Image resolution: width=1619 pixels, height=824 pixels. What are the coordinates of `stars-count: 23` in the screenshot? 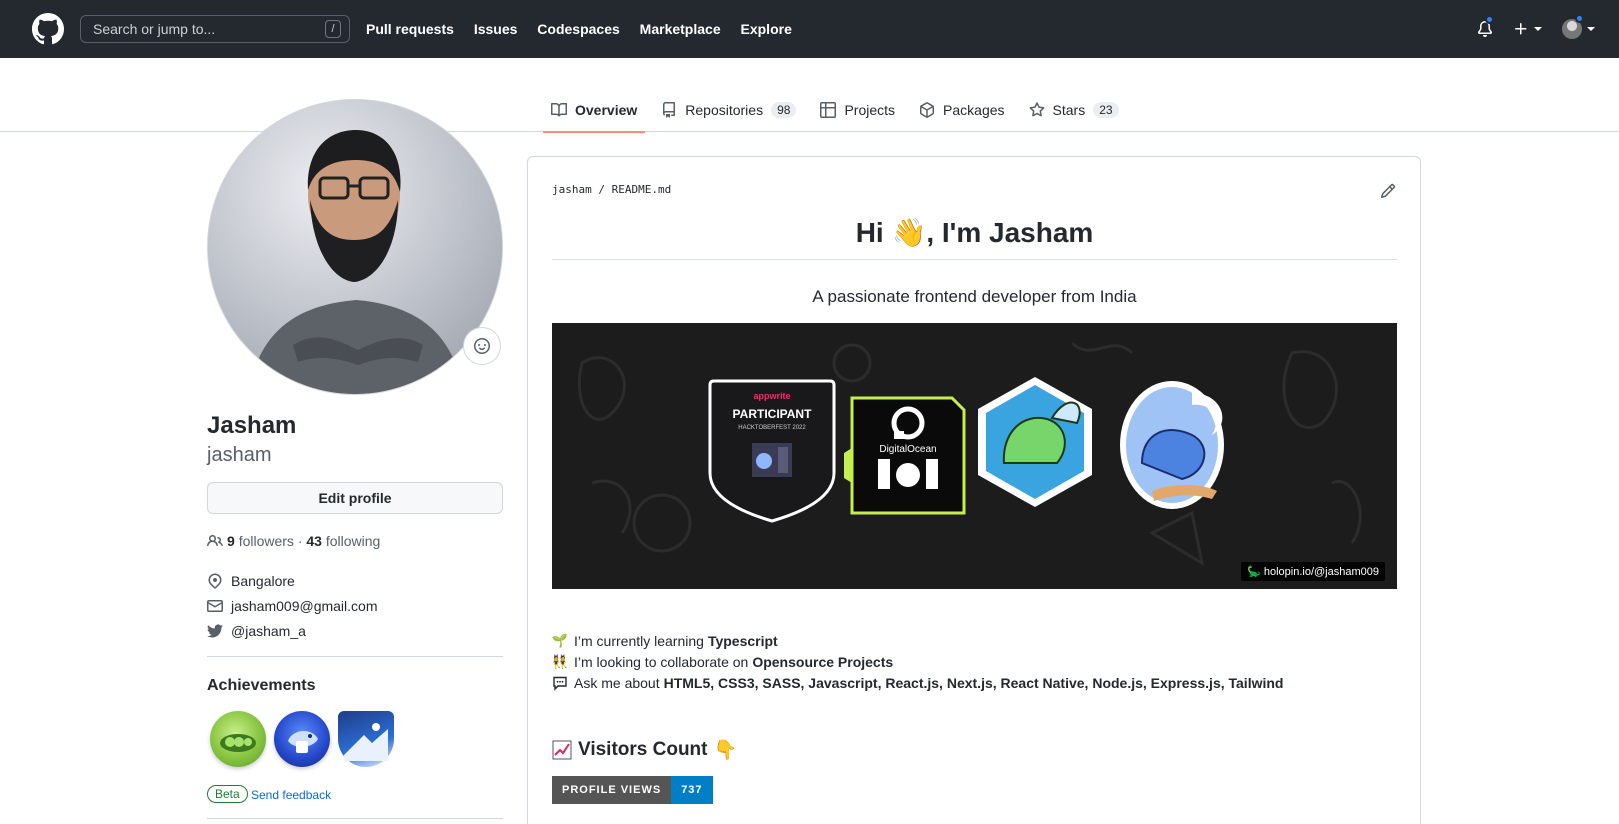 It's located at (1106, 110).